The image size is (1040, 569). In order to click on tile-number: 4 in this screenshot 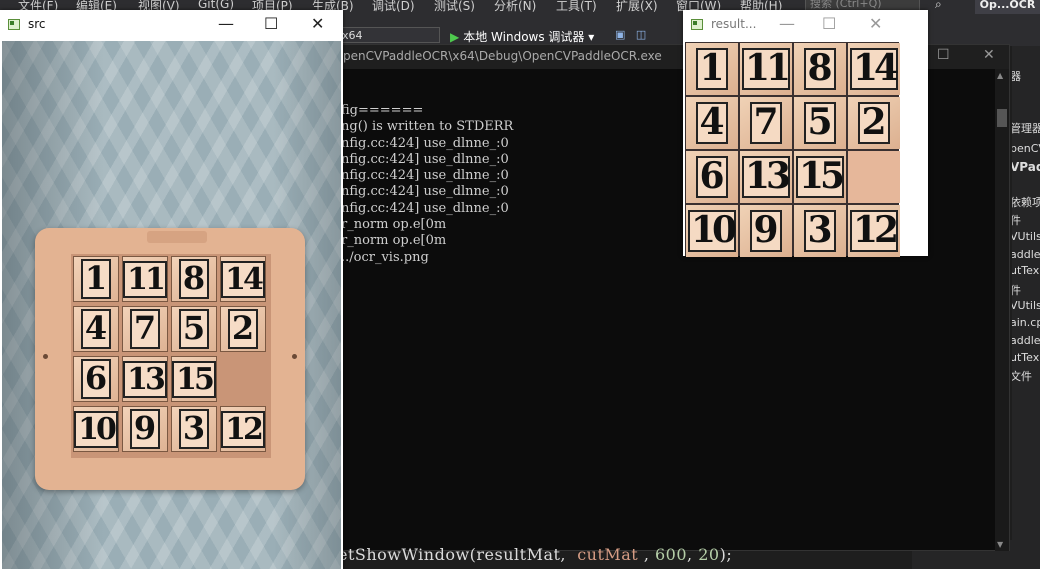, I will do `click(96, 329)`.